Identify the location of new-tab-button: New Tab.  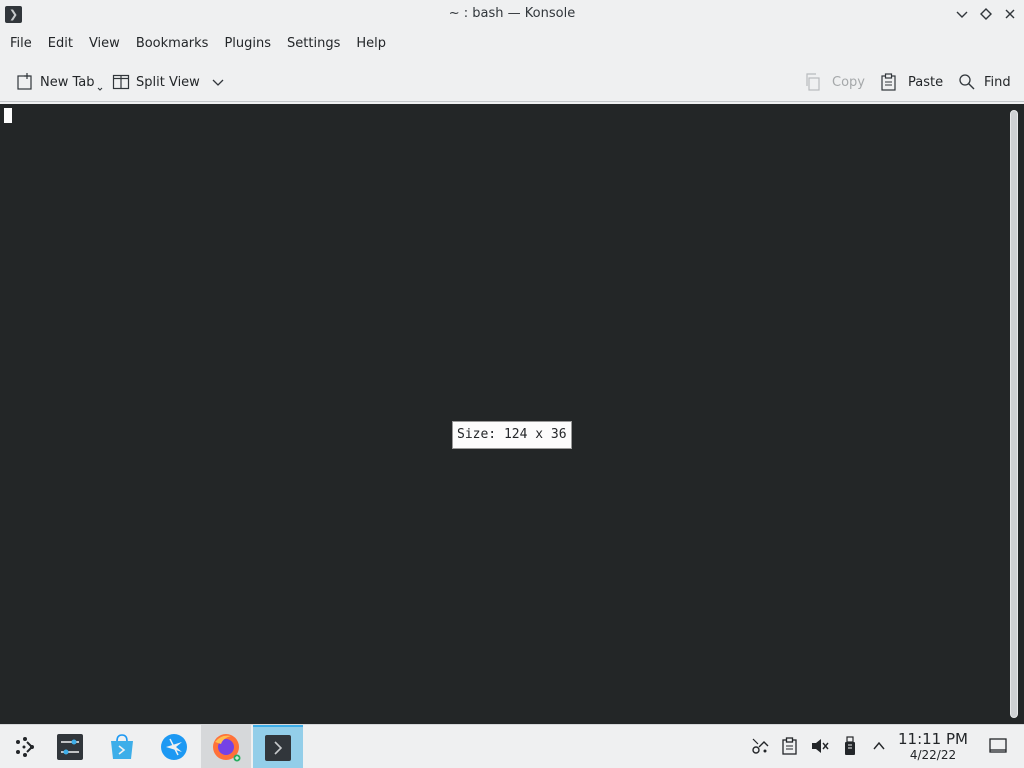
(59, 82).